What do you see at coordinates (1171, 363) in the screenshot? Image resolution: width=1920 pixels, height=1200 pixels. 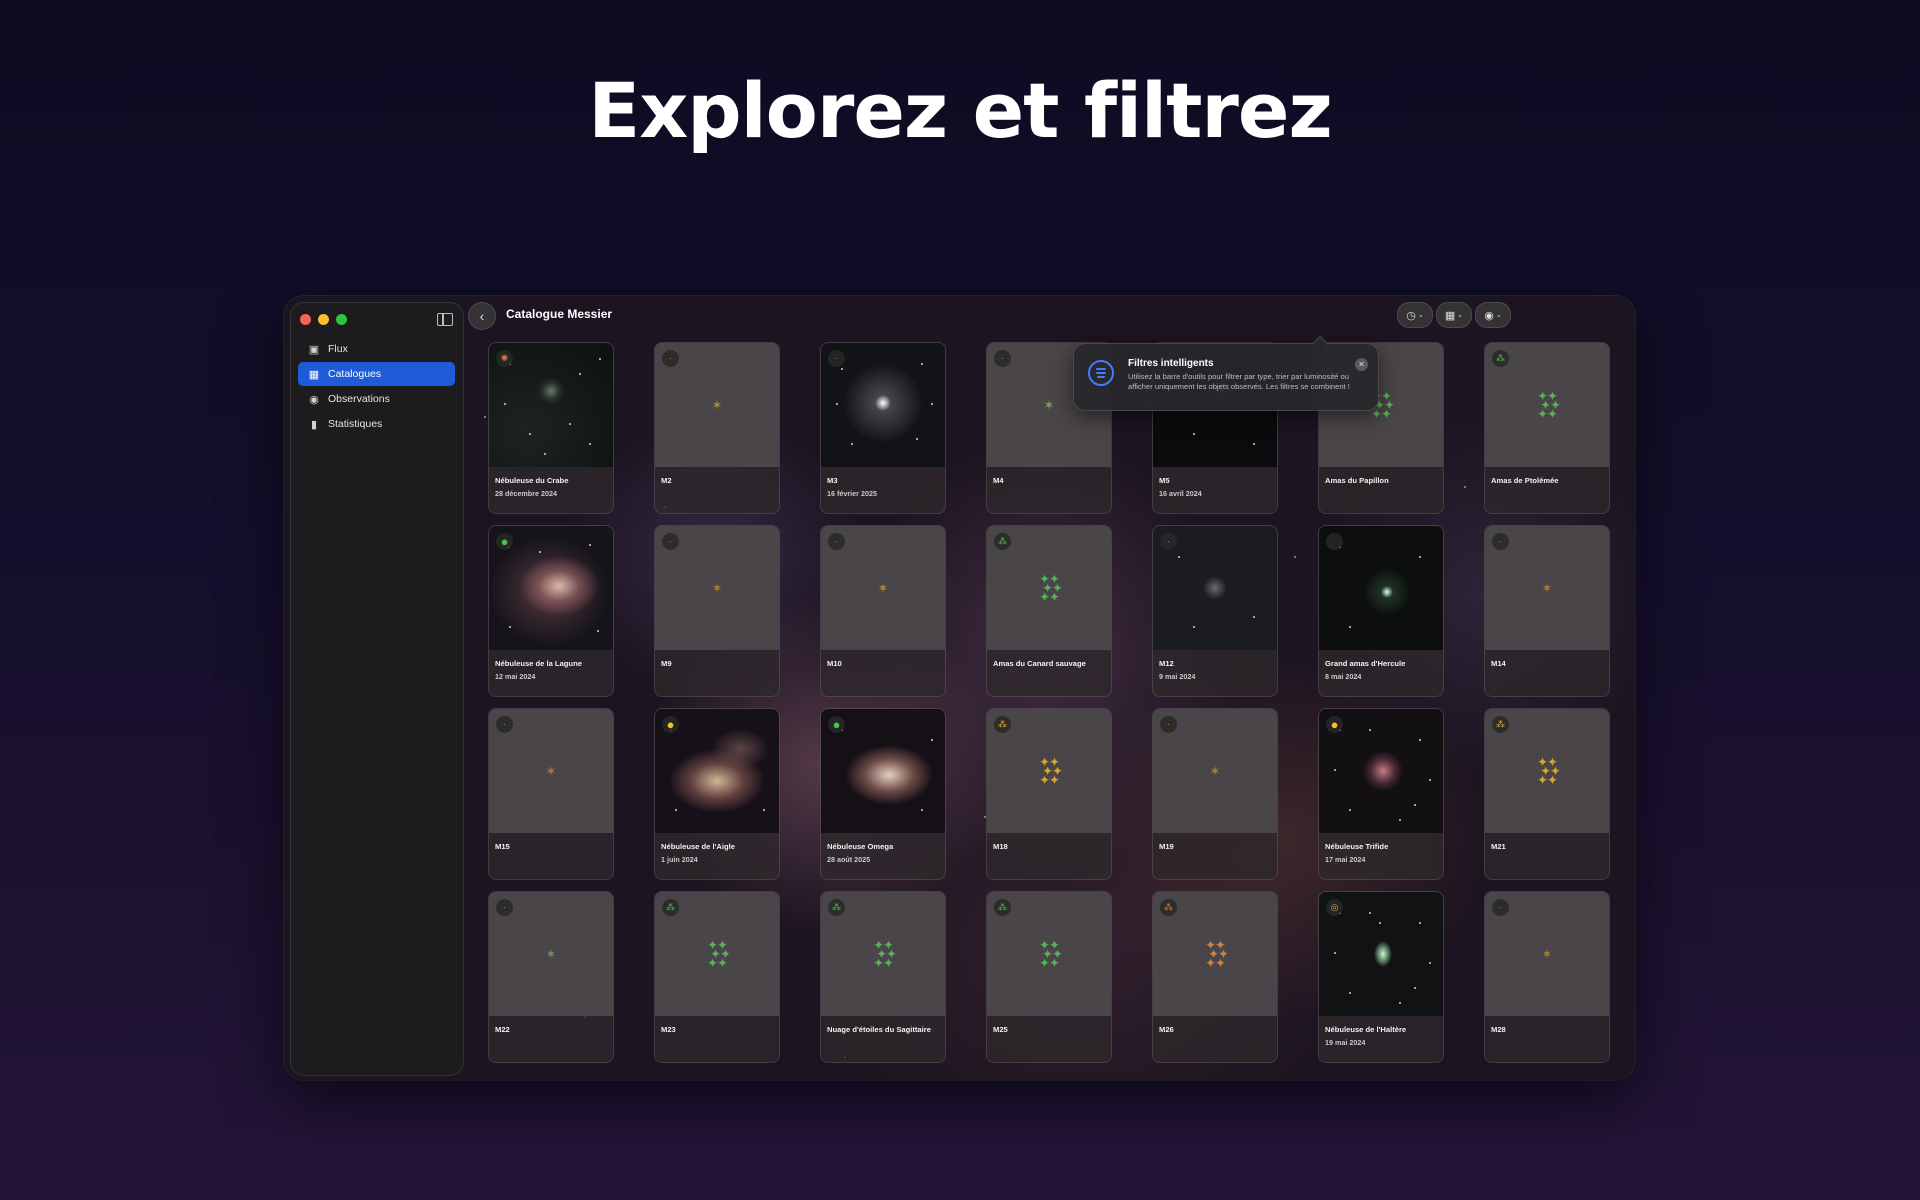 I see `tip-title: Filtres intelligents` at bounding box center [1171, 363].